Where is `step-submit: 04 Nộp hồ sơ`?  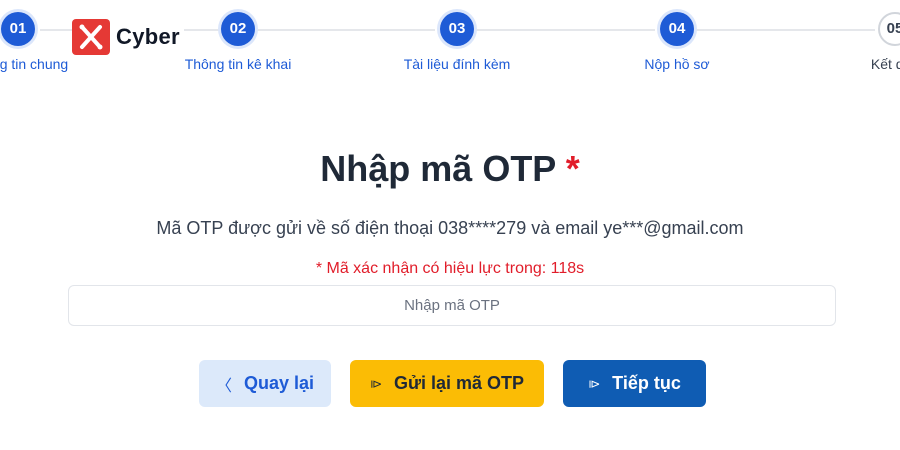
step-submit: 04 Nộp hồ sơ is located at coordinates (677, 42).